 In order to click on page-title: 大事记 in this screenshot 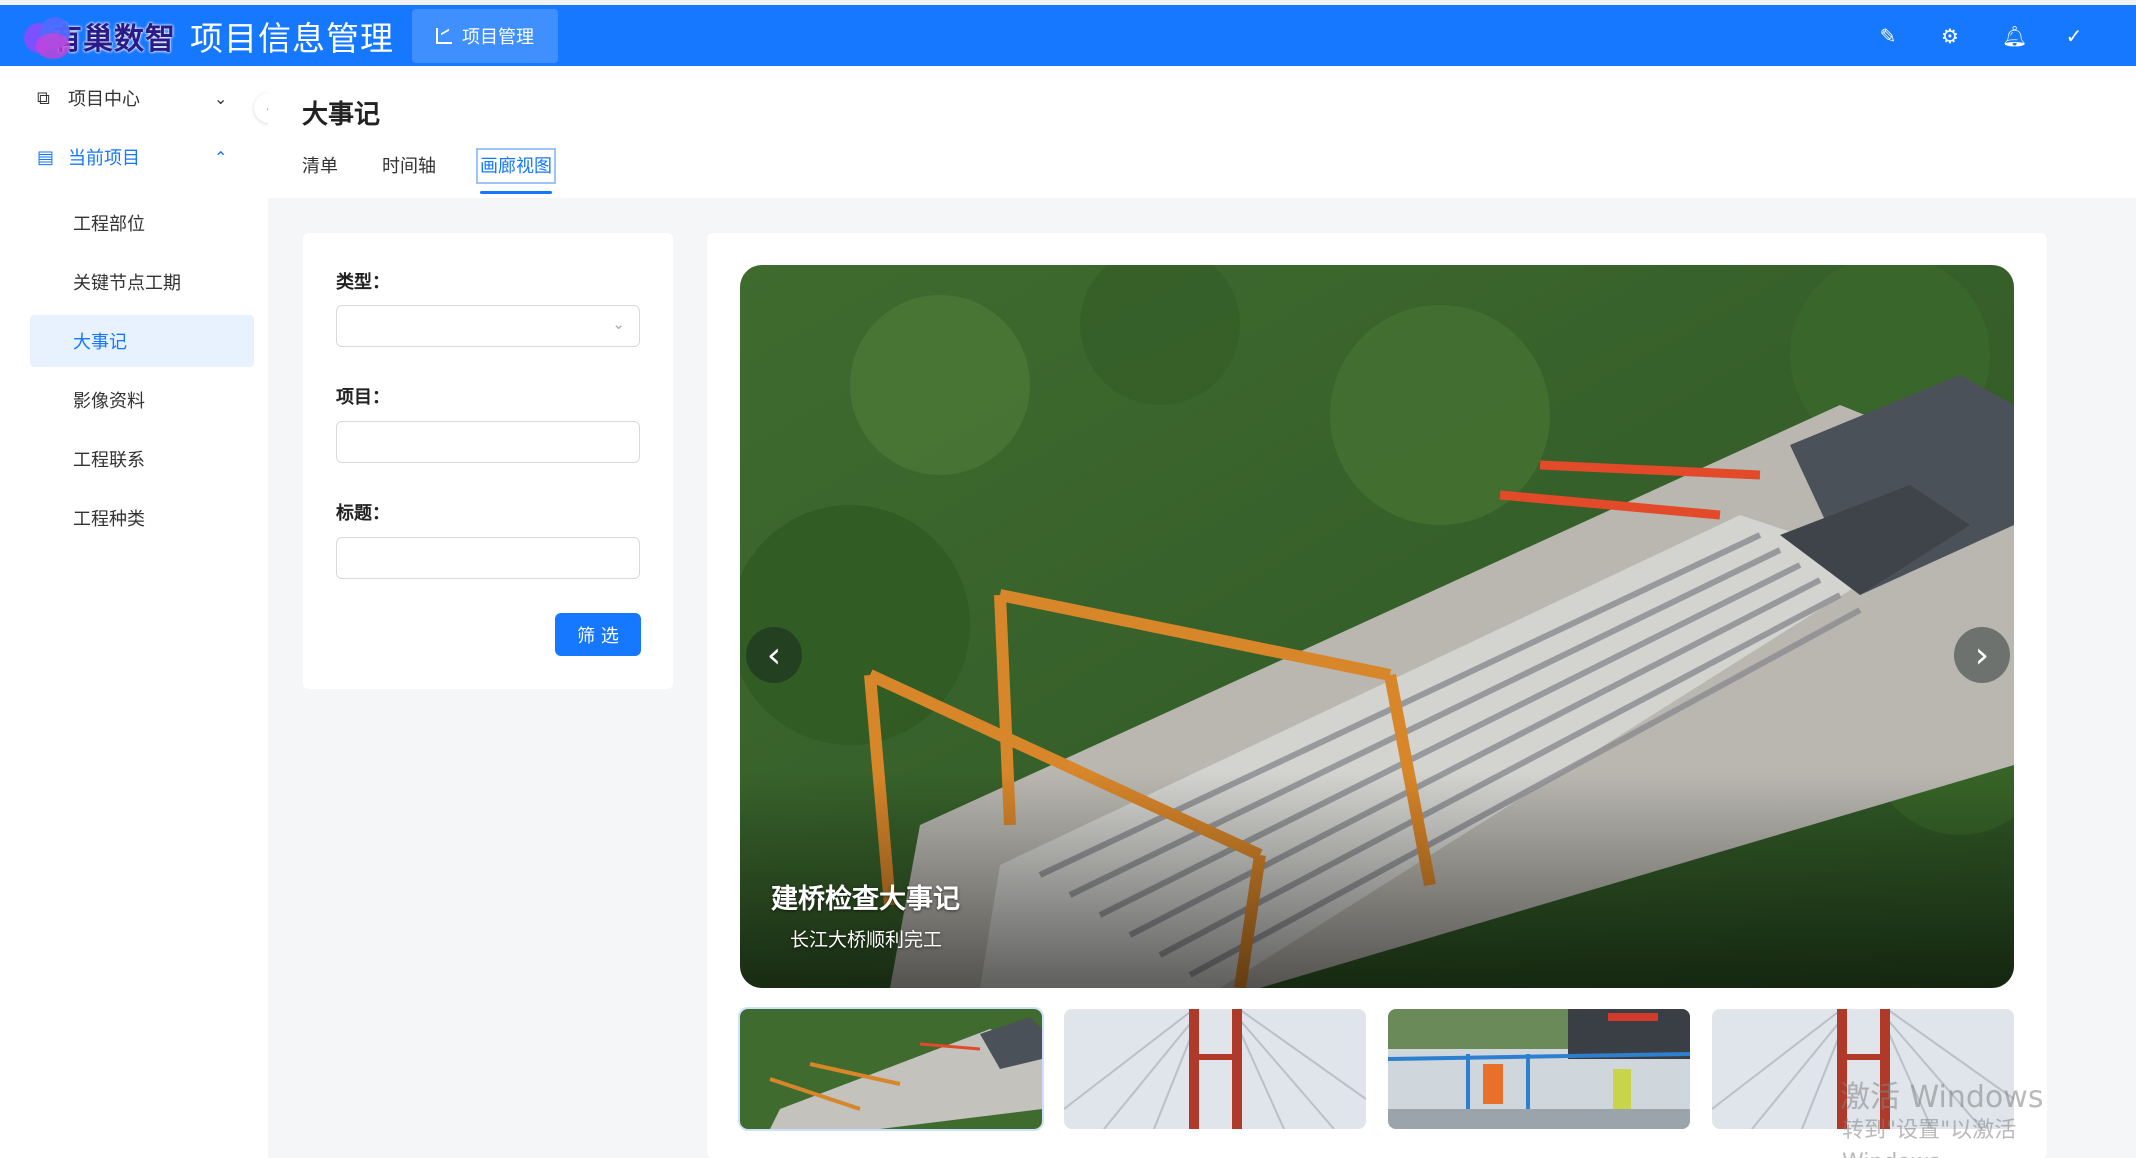, I will do `click(341, 115)`.